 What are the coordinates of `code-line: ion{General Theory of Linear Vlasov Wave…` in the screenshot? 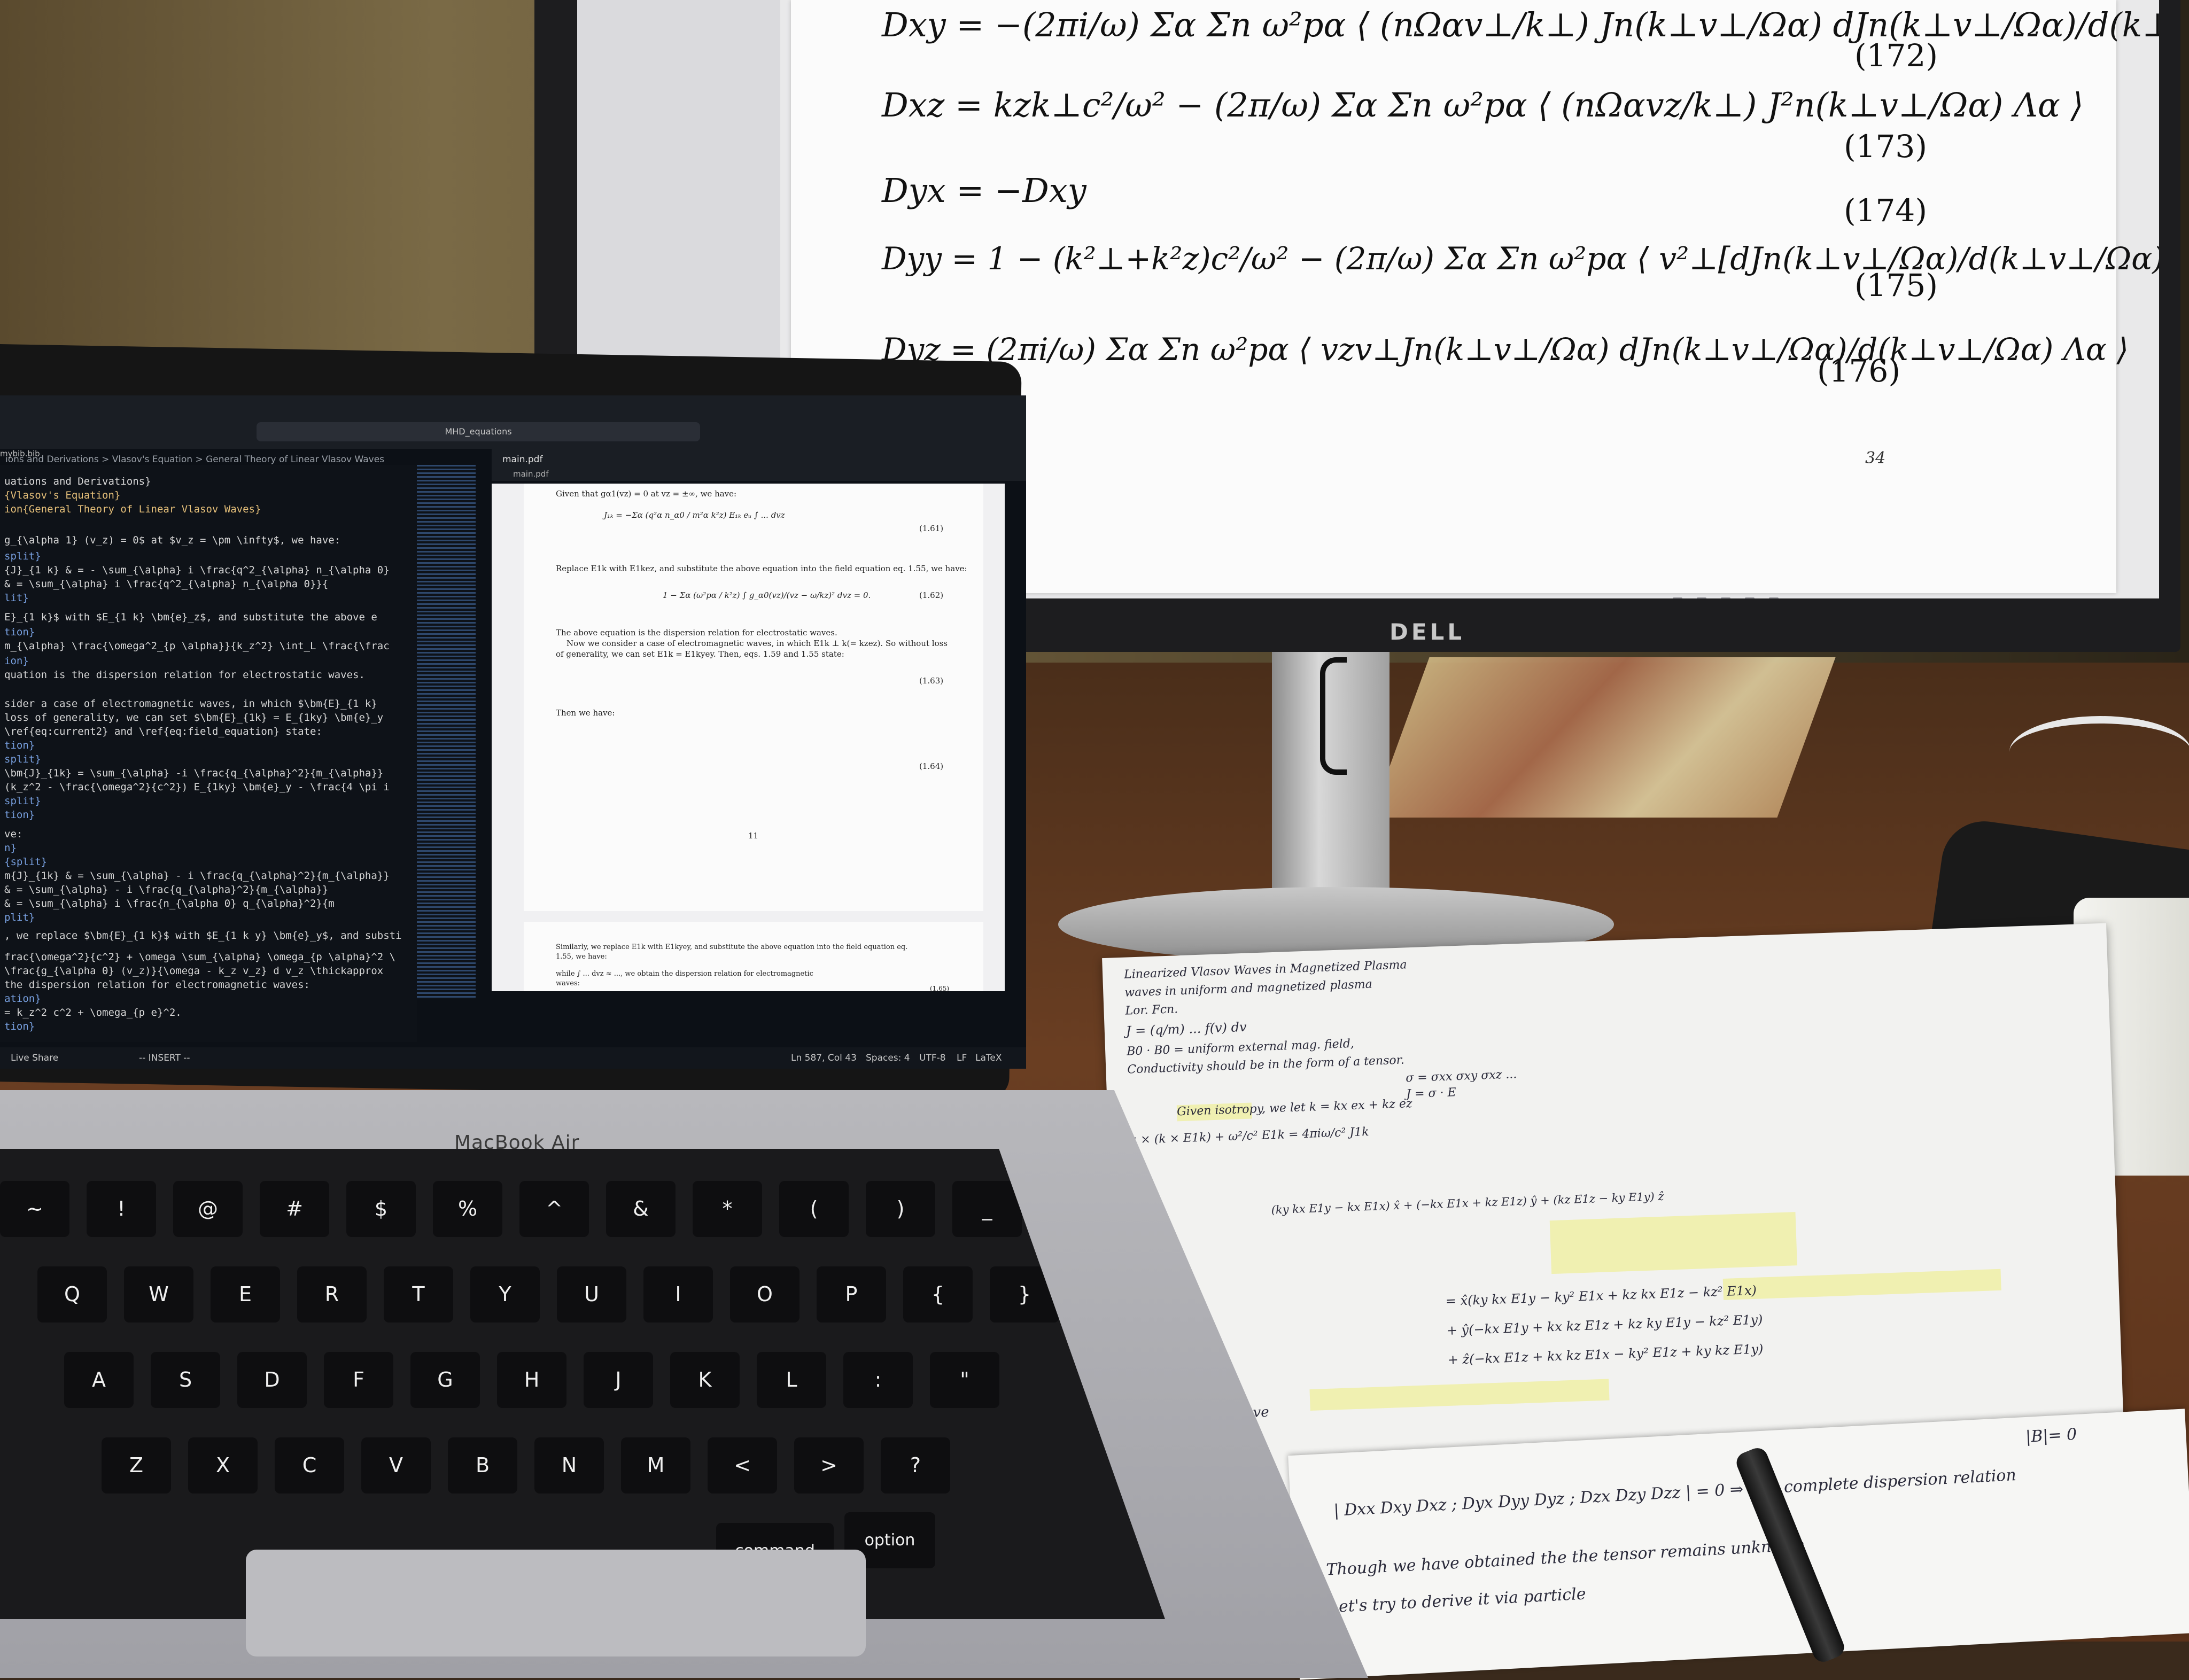 It's located at (132, 509).